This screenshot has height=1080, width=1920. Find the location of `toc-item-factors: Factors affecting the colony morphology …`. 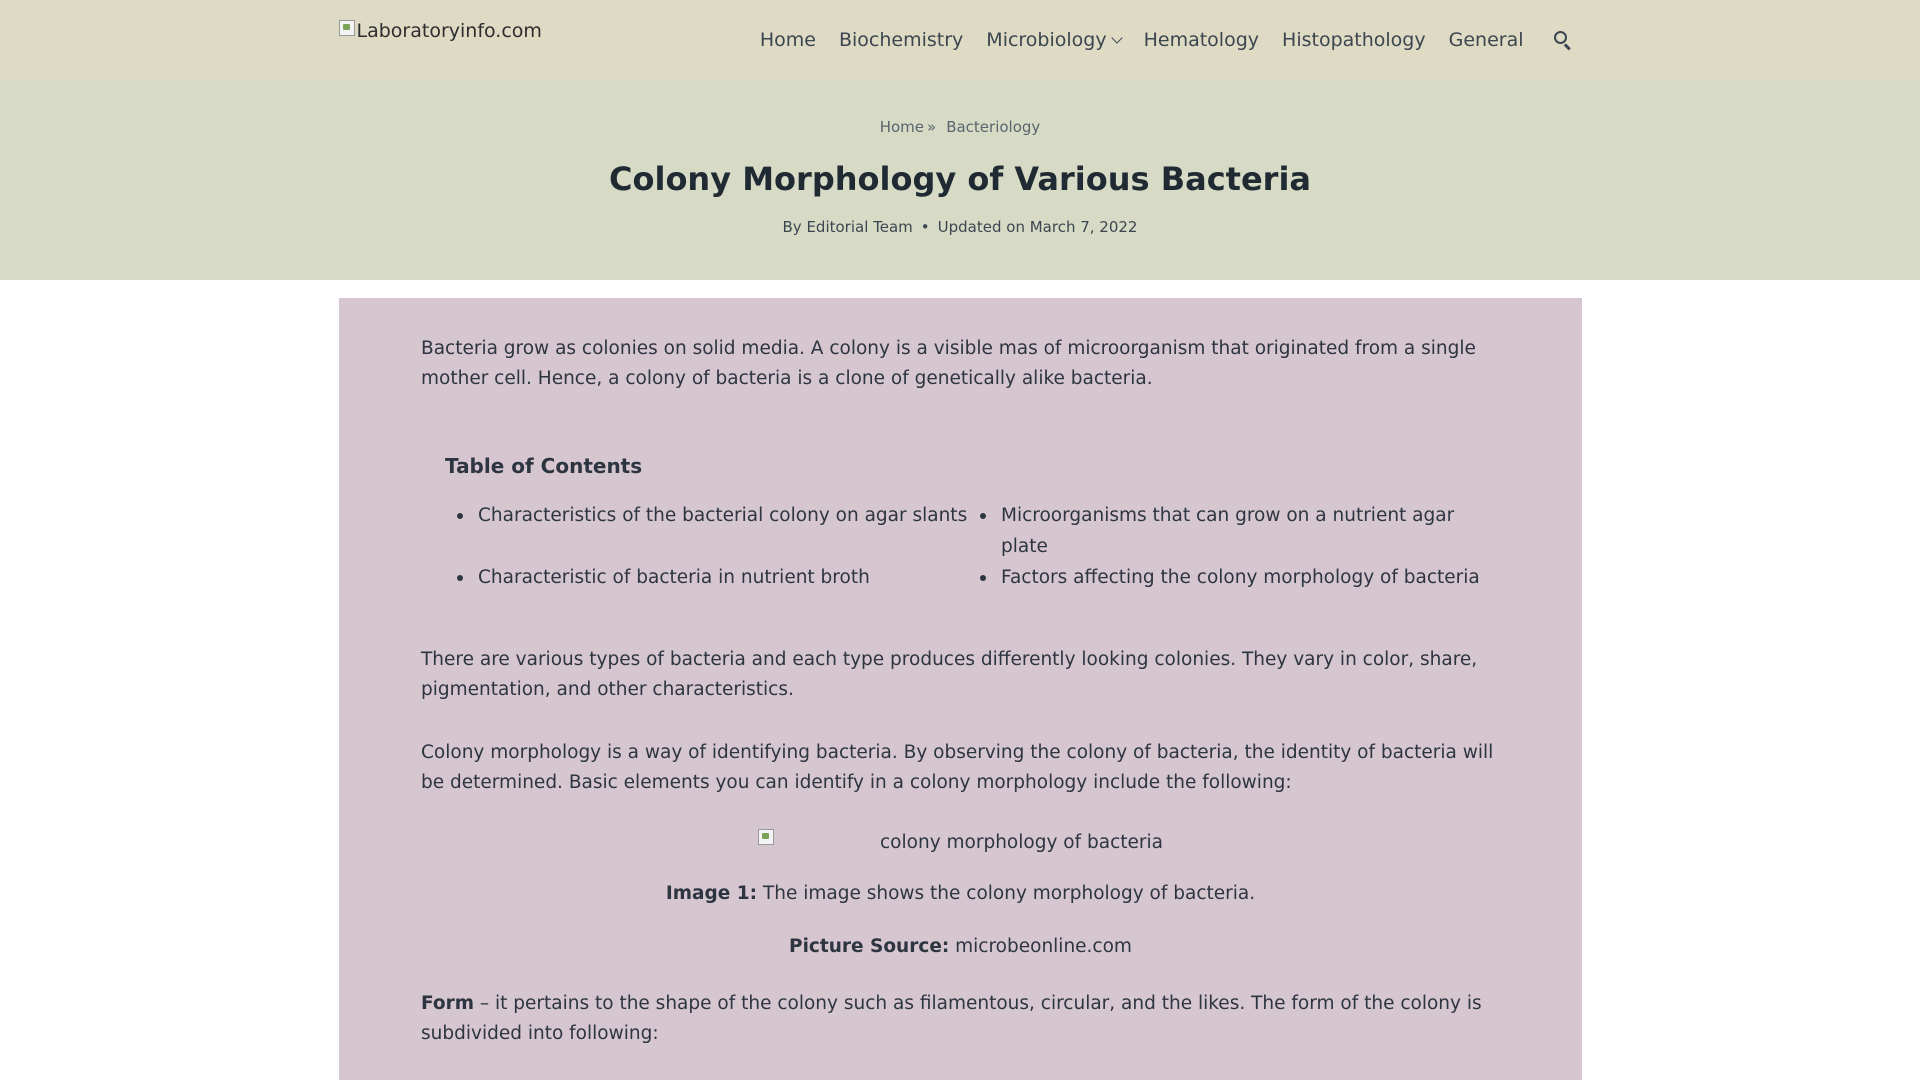

toc-item-factors: Factors affecting the colony morphology … is located at coordinates (1234, 577).